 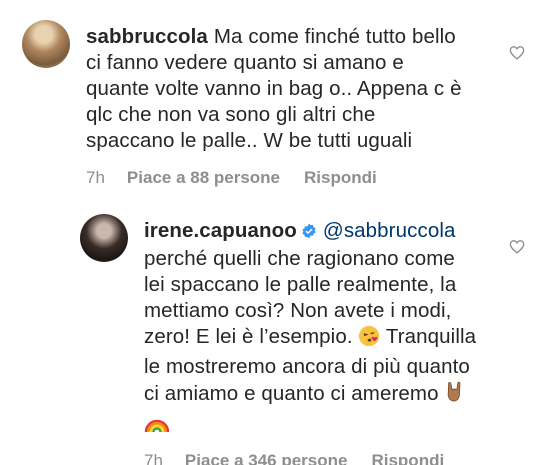 I want to click on rainbow-emoji, so click(x=157, y=426).